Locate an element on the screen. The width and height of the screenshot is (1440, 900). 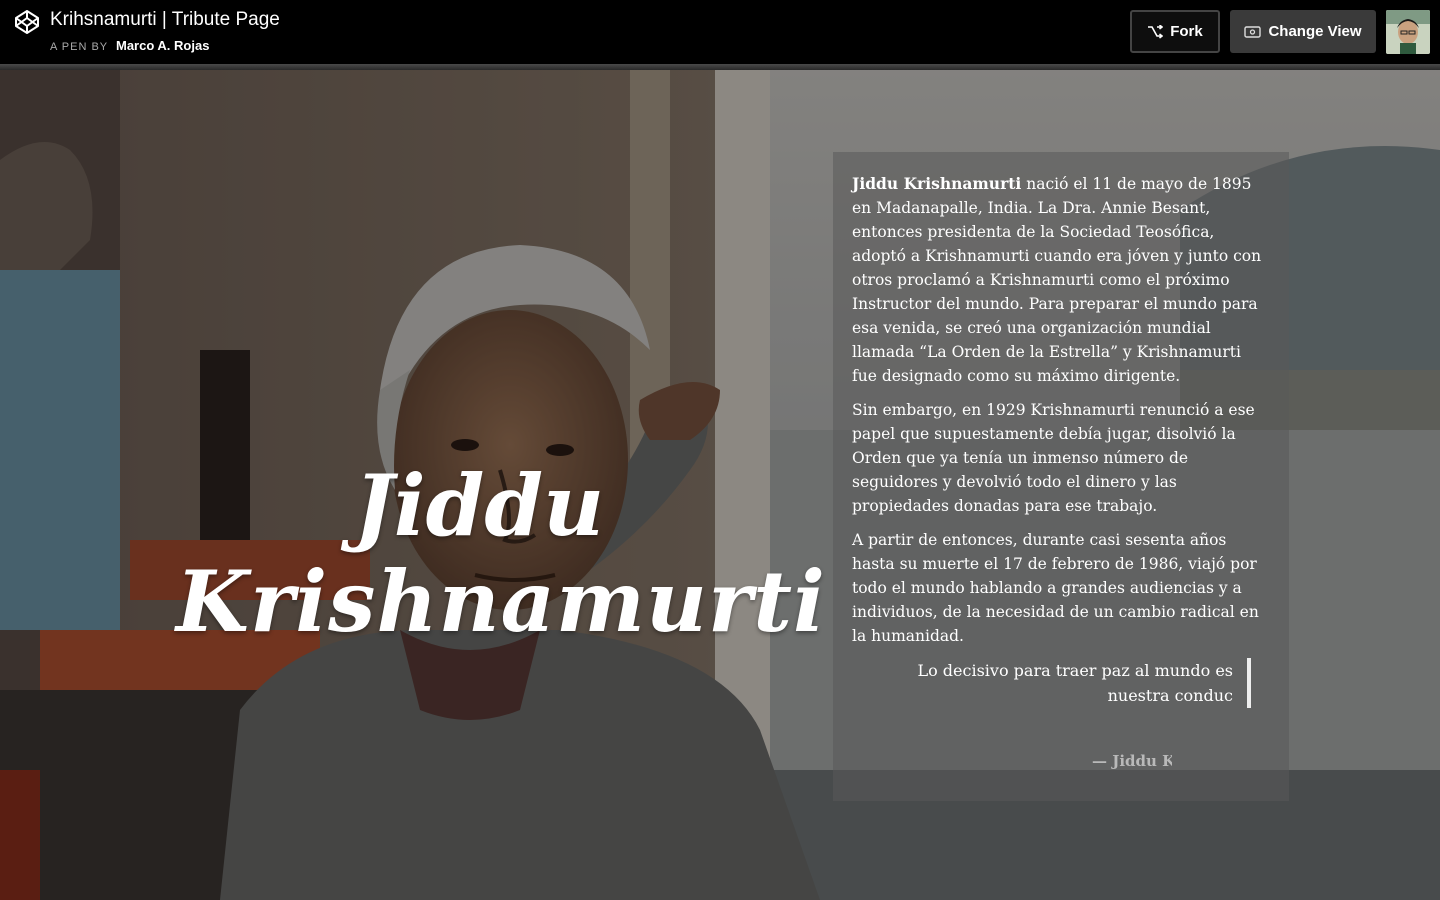
author-link: Marco A. Rojas is located at coordinates (162, 45).